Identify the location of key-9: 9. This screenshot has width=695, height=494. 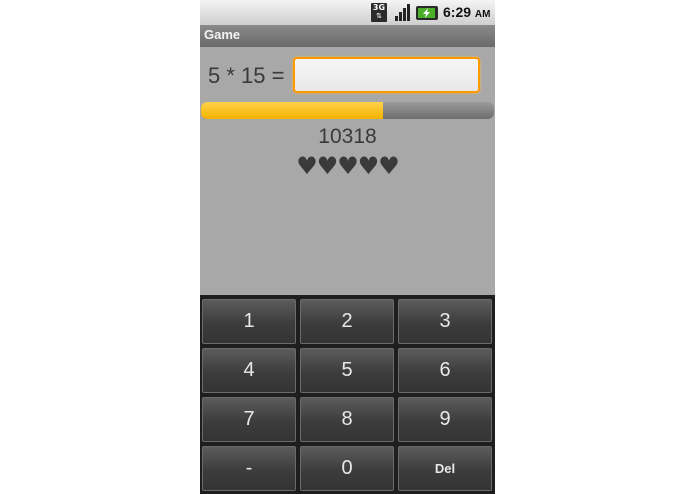
(445, 419).